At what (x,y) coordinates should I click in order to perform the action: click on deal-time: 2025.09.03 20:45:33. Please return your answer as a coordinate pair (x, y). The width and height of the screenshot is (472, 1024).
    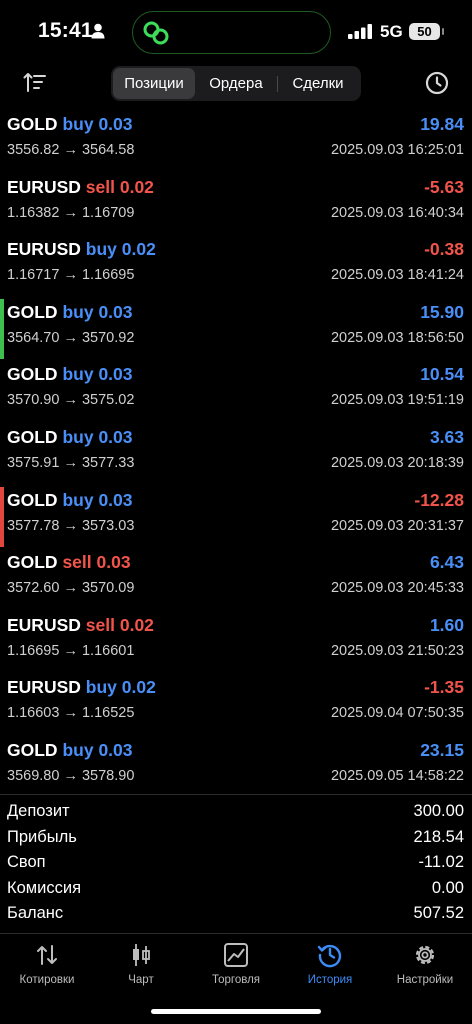
    Looking at the image, I should click on (397, 588).